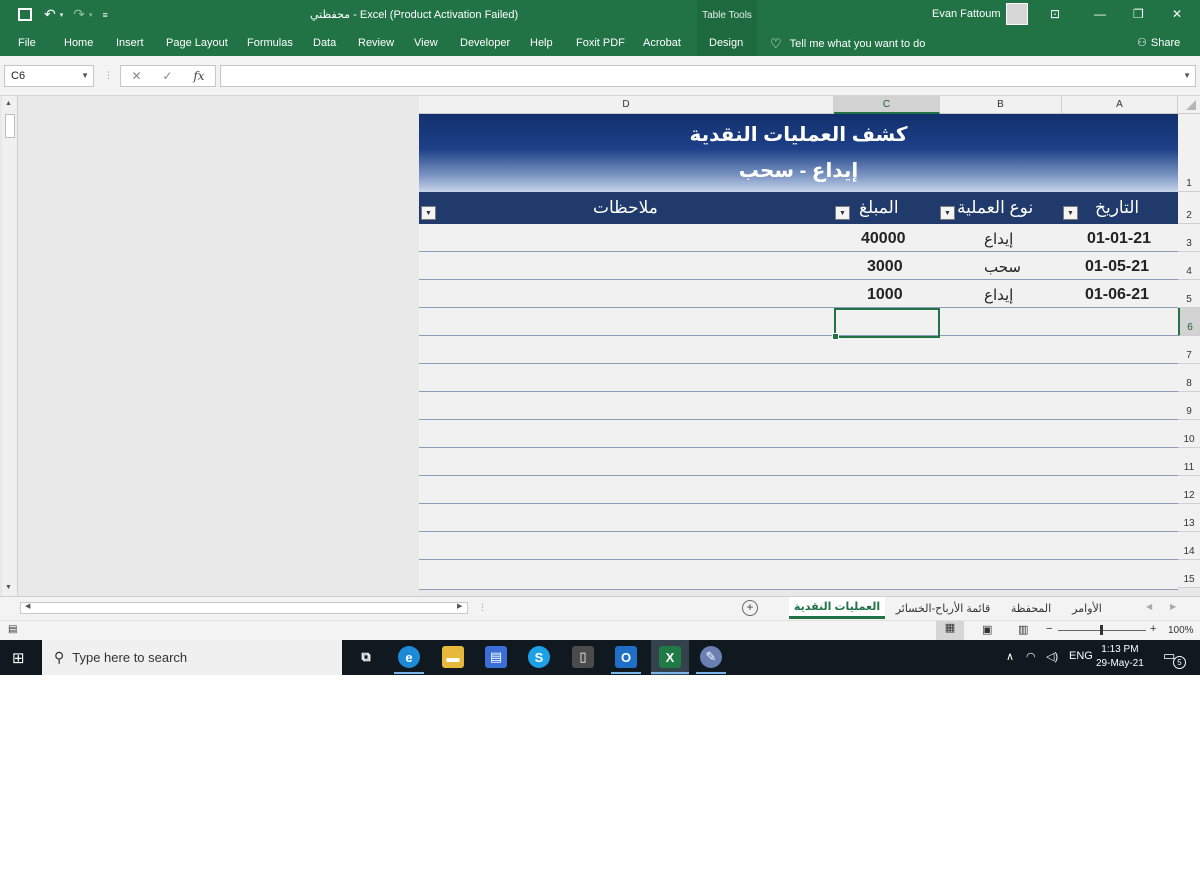  What do you see at coordinates (798, 153) in the screenshot?
I see `sheet-banner: كشف العمليات النقدية إيداع - سحب` at bounding box center [798, 153].